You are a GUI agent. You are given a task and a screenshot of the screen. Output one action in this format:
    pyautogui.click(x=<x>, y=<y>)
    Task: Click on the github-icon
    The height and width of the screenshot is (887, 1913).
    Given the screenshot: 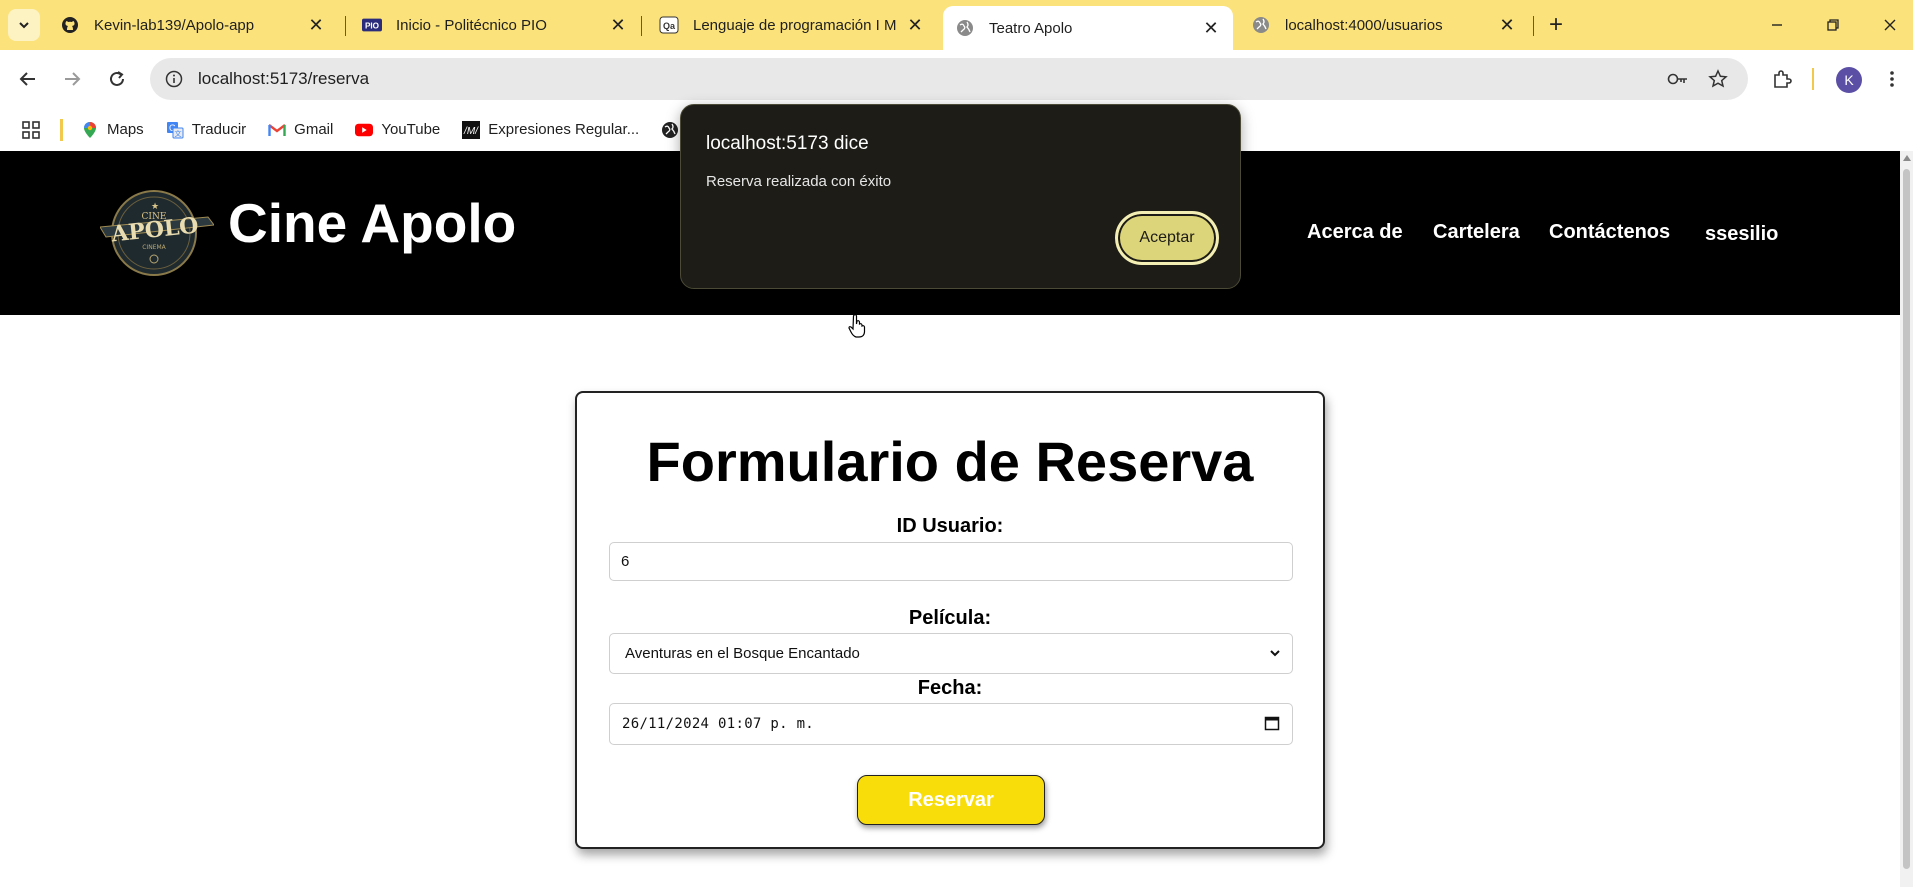 What is the action you would take?
    pyautogui.click(x=70, y=25)
    